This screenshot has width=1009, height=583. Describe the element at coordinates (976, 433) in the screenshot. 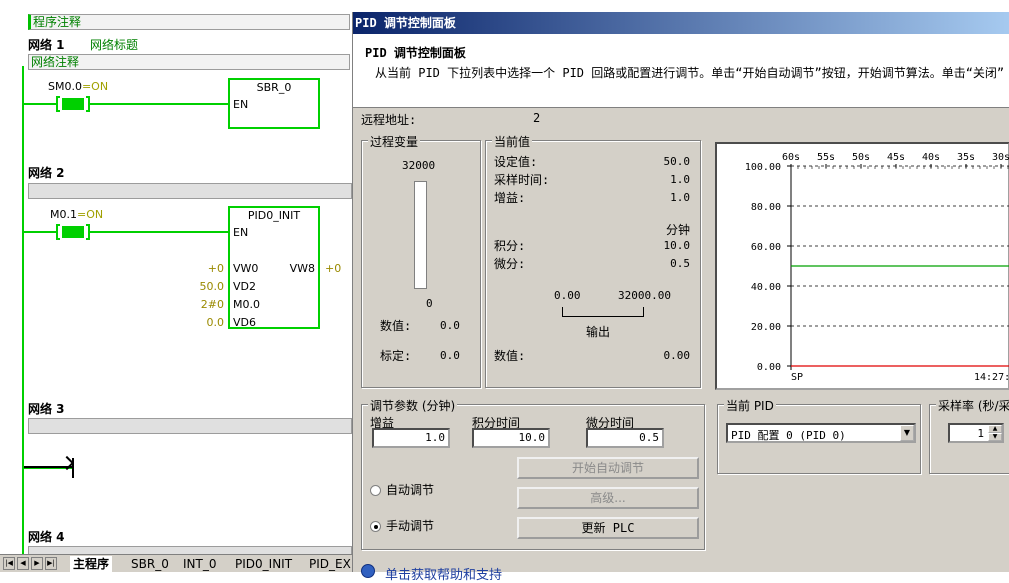

I see `sample-rate-spinner: 1 ▲ ▼` at that location.